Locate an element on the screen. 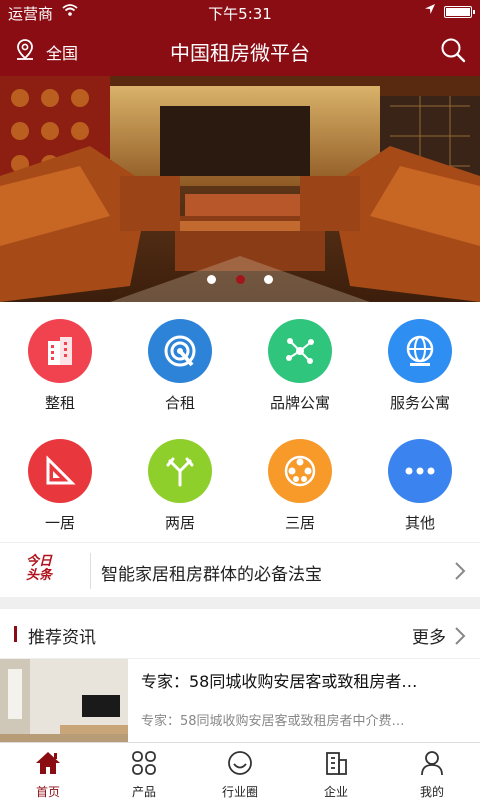 The height and width of the screenshot is (800, 480). category-label: 服务公寓 is located at coordinates (419, 403).